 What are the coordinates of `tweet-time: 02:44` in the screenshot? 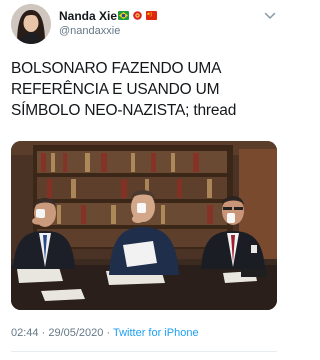 It's located at (25, 333).